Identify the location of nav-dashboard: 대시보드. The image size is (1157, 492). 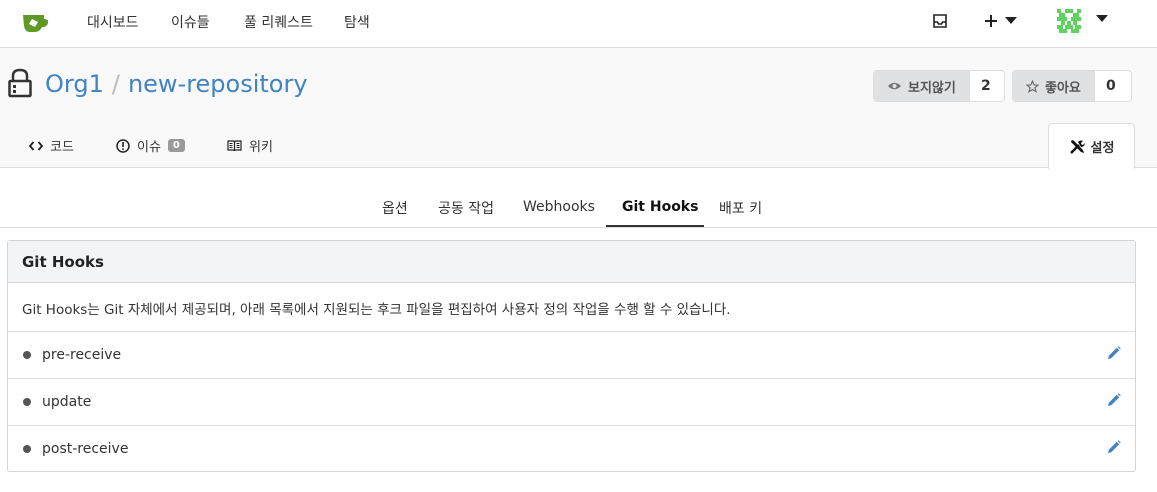
(113, 22).